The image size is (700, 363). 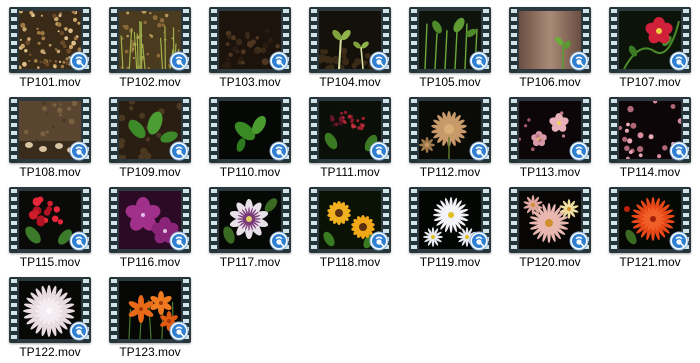 I want to click on file-name-label: TP101.mov, so click(x=50, y=82).